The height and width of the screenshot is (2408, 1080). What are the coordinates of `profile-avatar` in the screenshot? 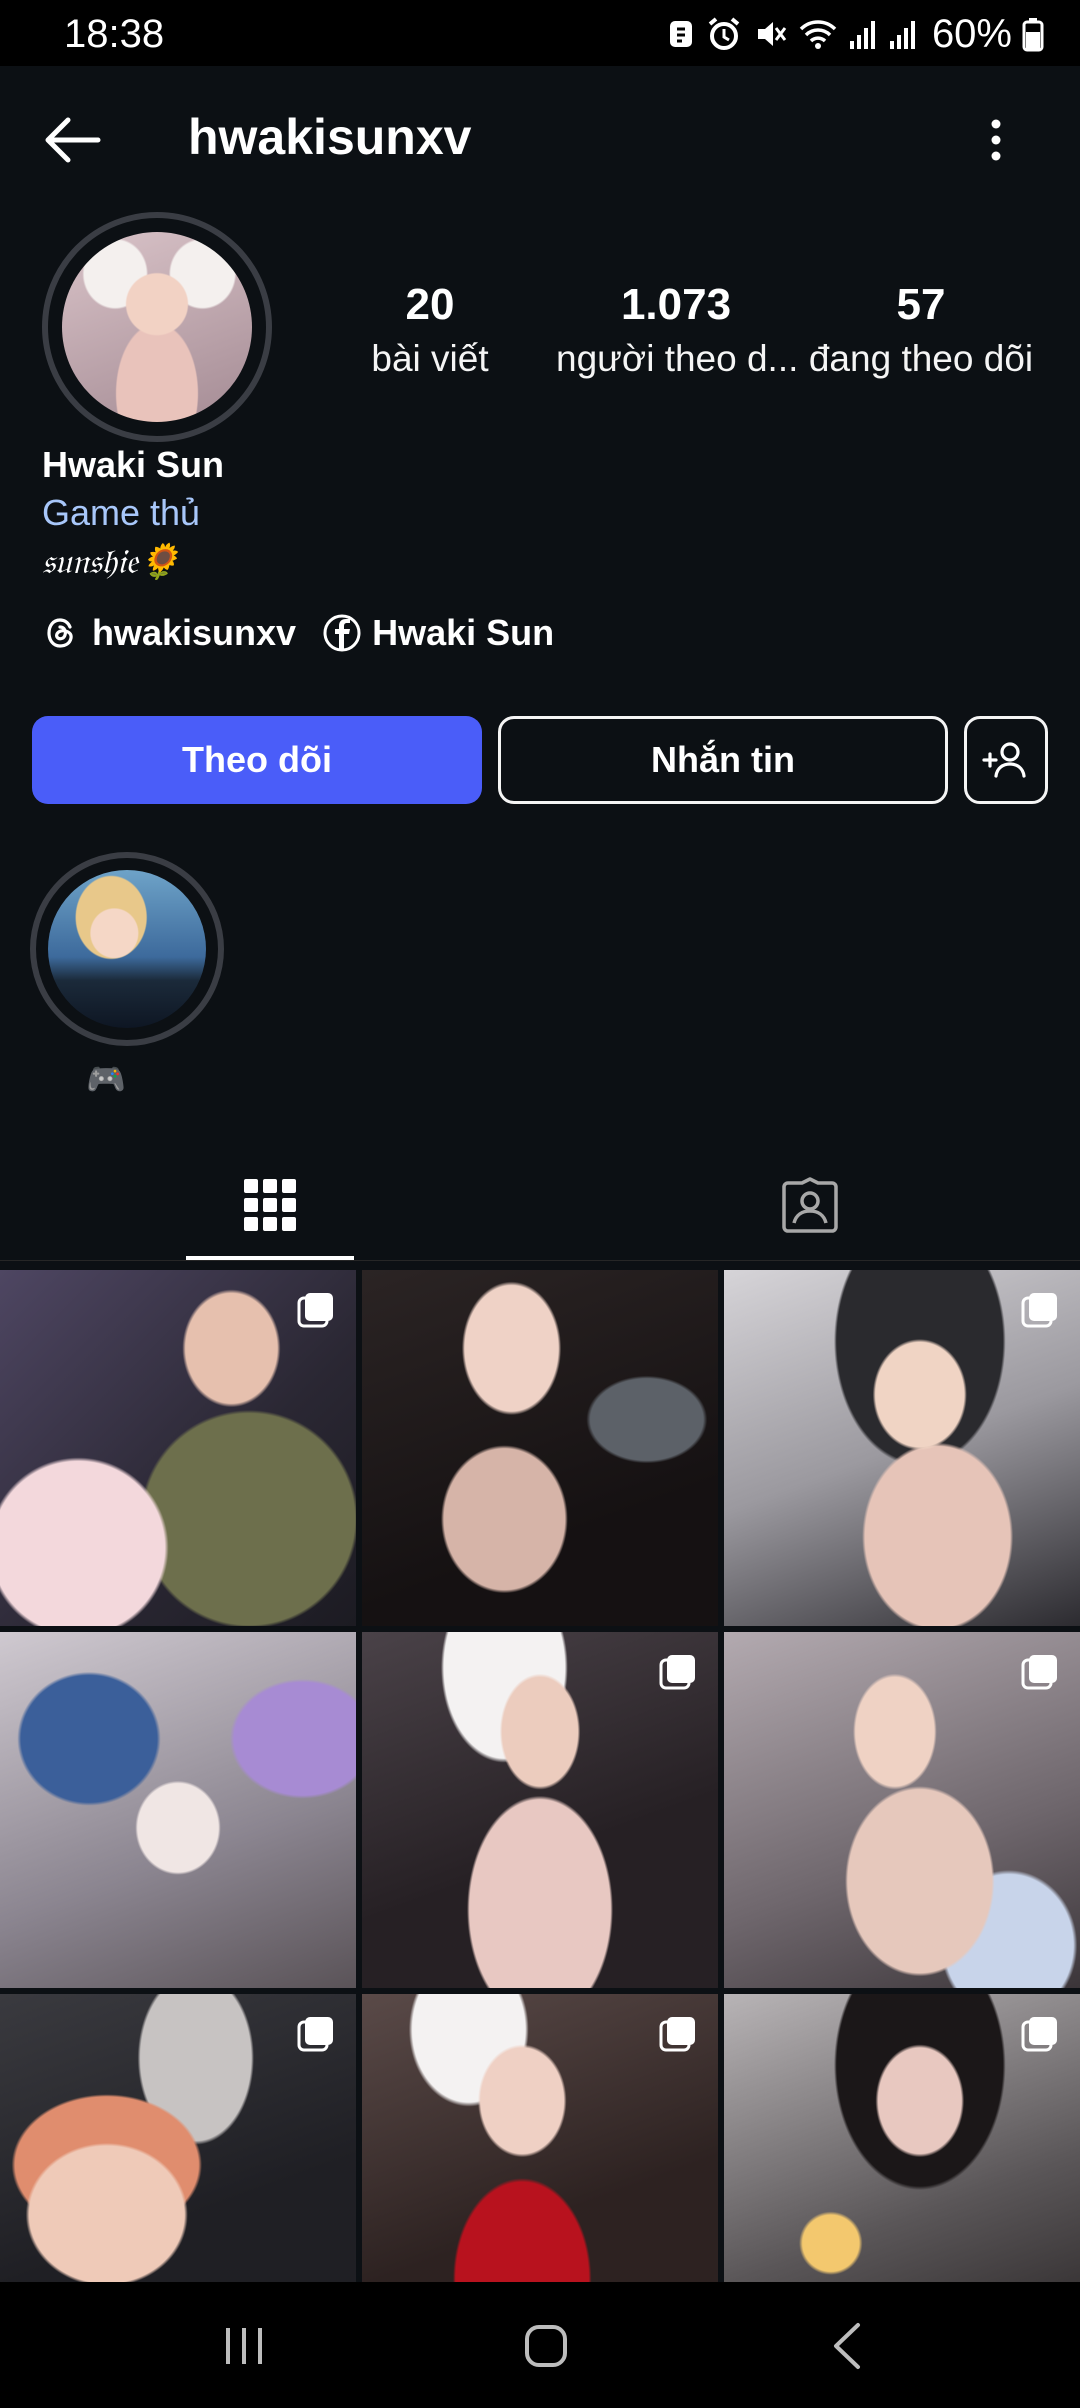 It's located at (157, 327).